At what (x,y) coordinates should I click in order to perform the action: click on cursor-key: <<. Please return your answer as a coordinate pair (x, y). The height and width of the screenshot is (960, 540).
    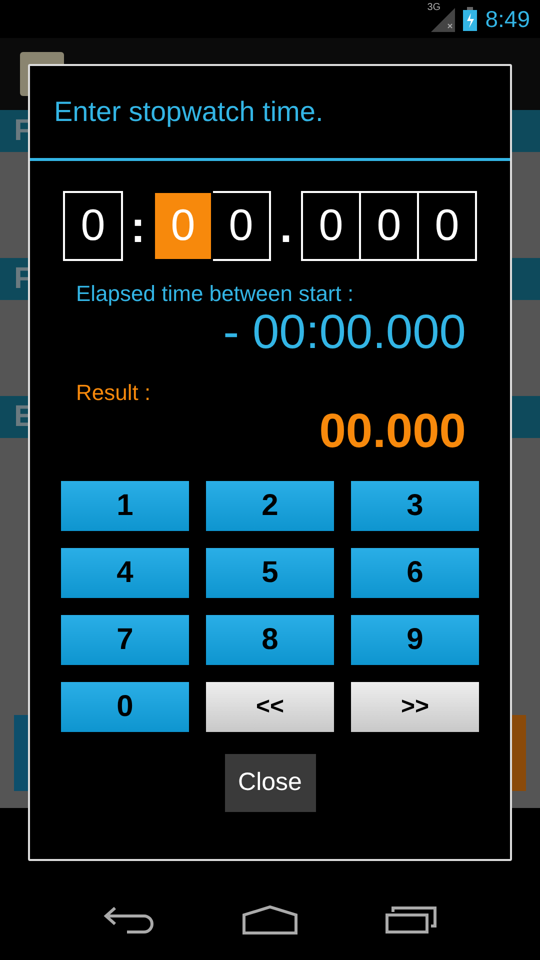
    Looking at the image, I should click on (270, 707).